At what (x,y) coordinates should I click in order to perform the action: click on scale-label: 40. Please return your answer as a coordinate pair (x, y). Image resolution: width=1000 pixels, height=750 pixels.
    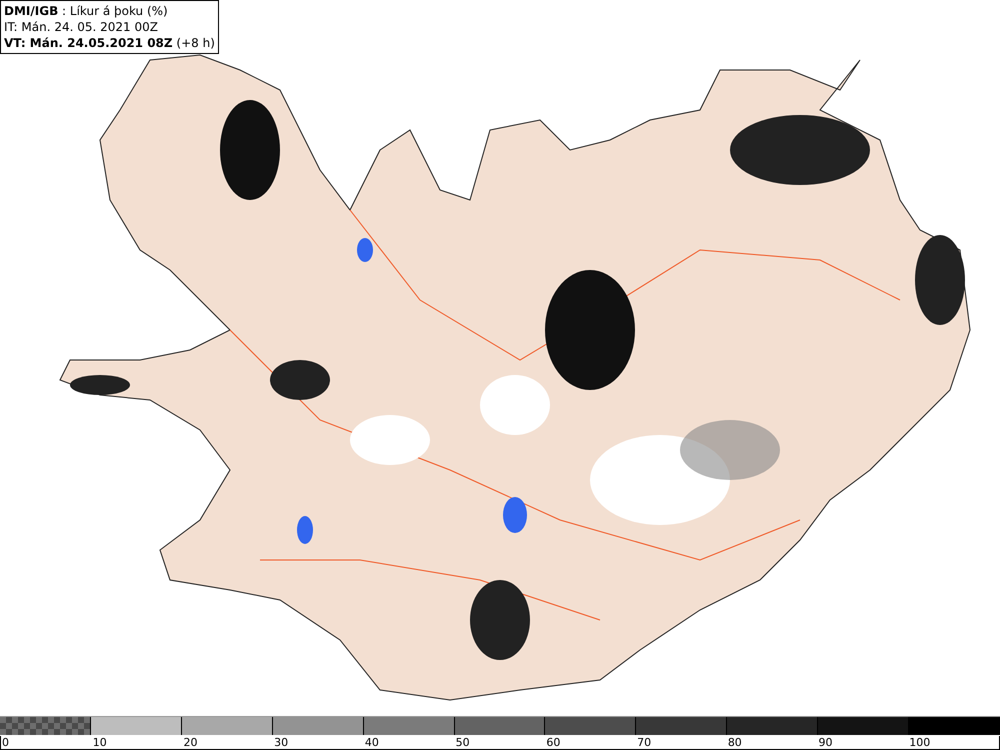
    Looking at the image, I should click on (371, 742).